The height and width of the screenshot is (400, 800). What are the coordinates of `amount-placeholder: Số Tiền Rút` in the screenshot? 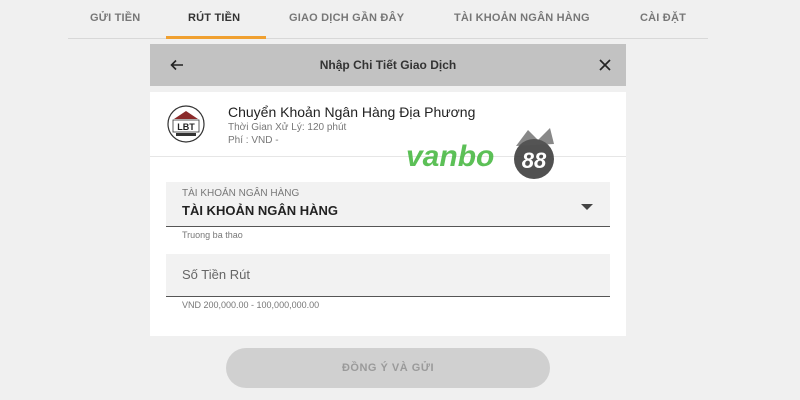 It's located at (216, 274).